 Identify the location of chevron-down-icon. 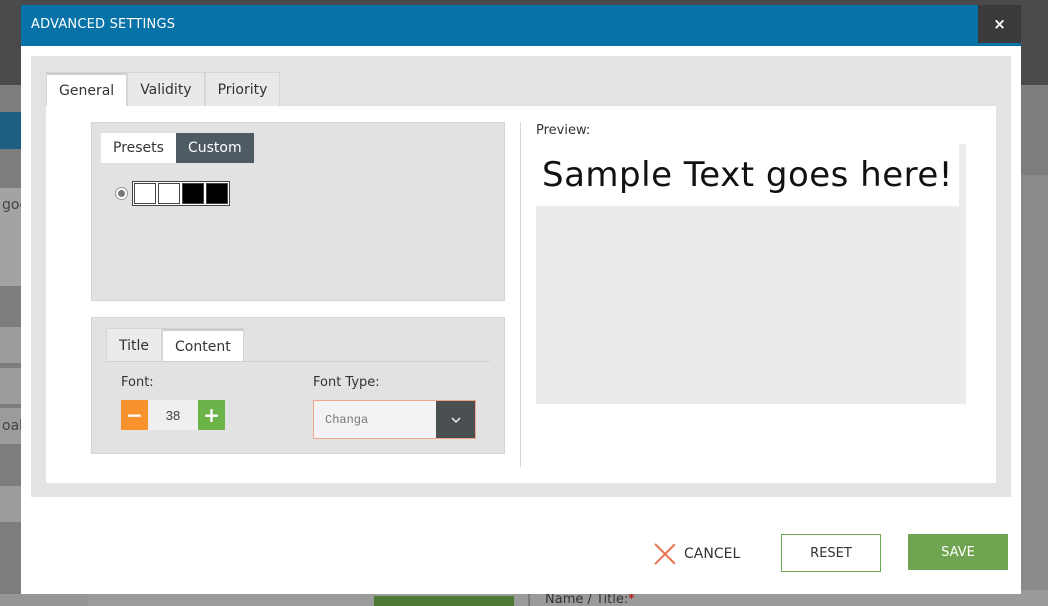
(455, 420).